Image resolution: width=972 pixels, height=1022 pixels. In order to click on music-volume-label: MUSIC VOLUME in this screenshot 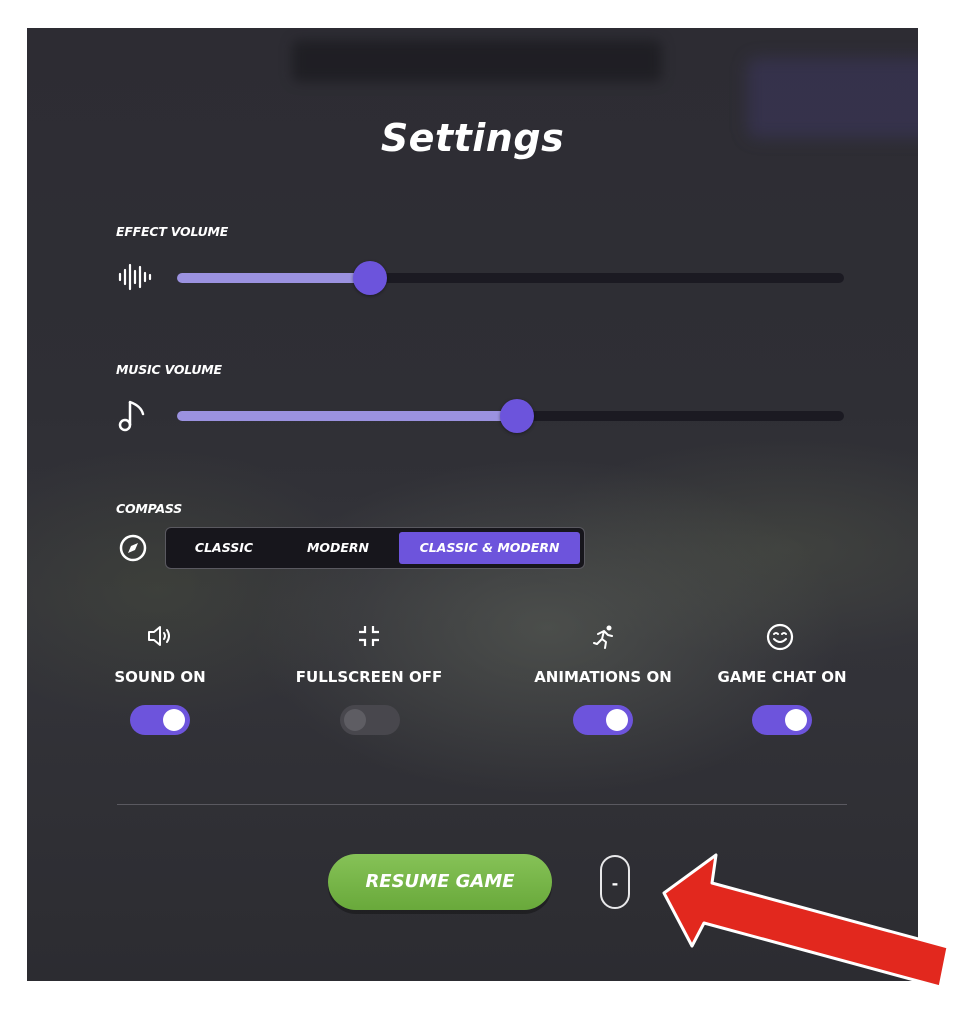, I will do `click(169, 369)`.